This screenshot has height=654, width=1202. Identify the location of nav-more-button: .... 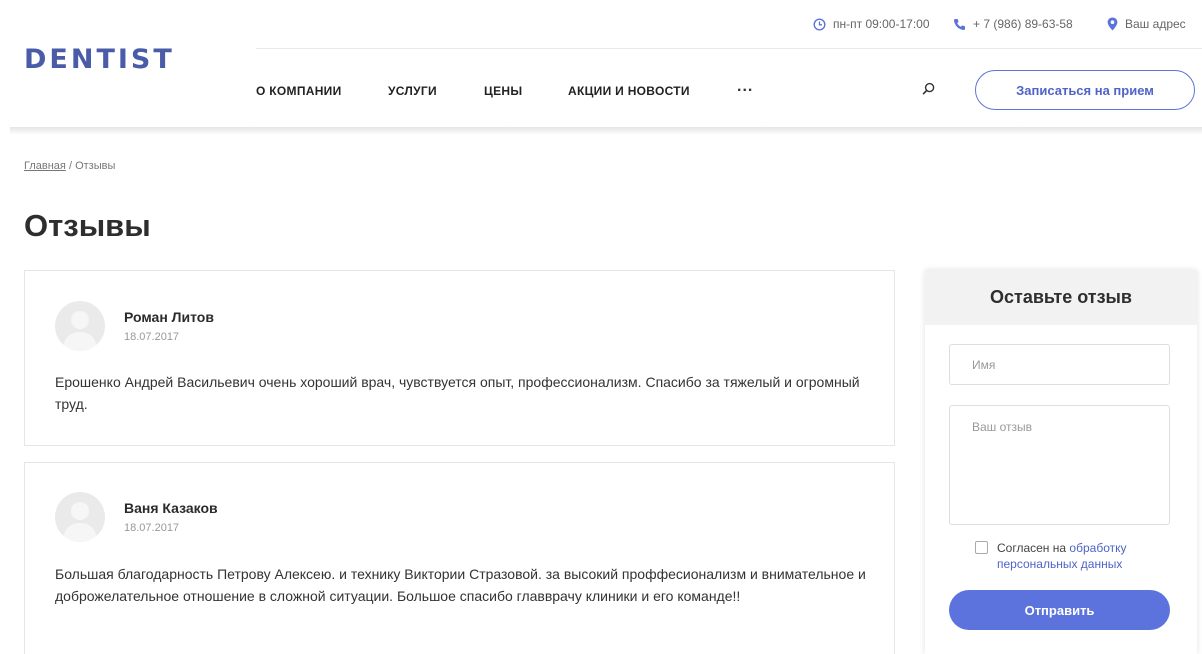
(745, 87).